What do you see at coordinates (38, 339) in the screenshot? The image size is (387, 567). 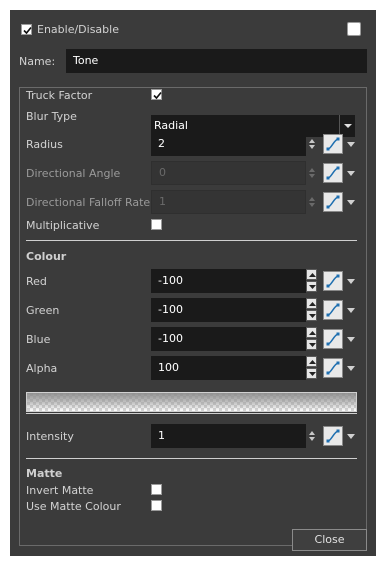 I see `blue-label: Blue` at bounding box center [38, 339].